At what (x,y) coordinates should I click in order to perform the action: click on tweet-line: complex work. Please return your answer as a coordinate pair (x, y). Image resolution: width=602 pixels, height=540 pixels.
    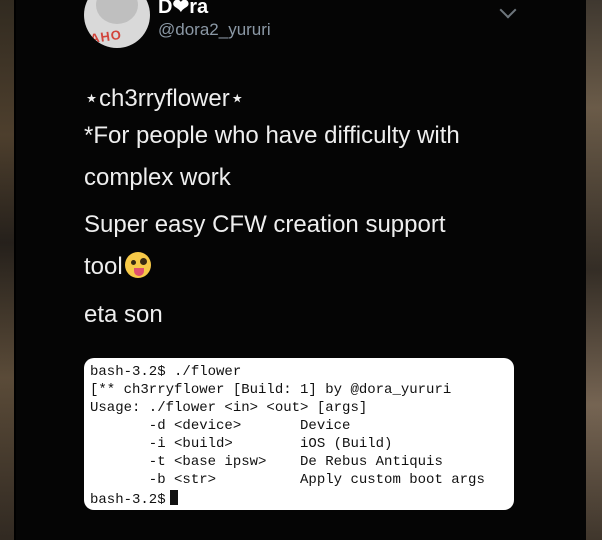
    Looking at the image, I should click on (157, 177).